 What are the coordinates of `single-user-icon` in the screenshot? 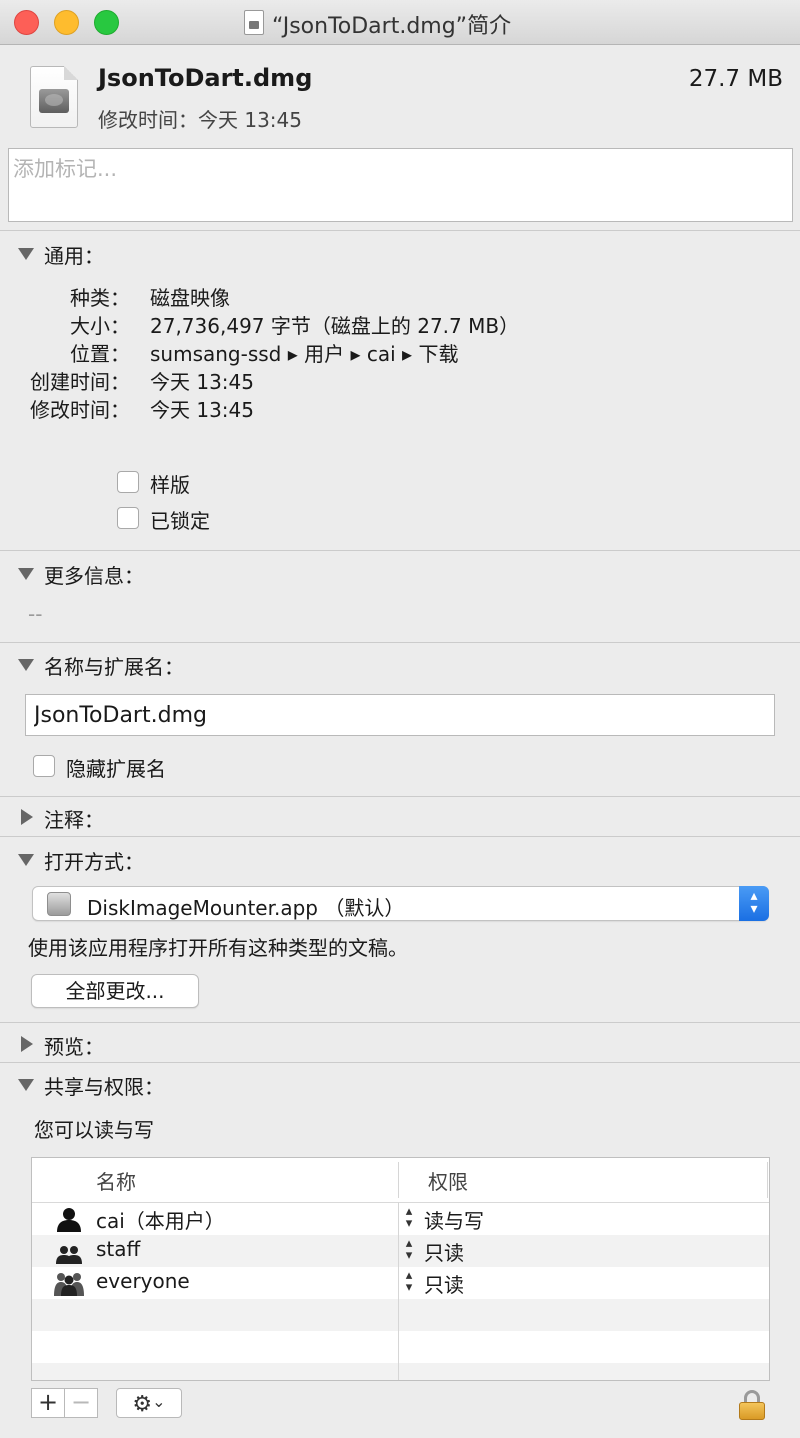 It's located at (69, 1220).